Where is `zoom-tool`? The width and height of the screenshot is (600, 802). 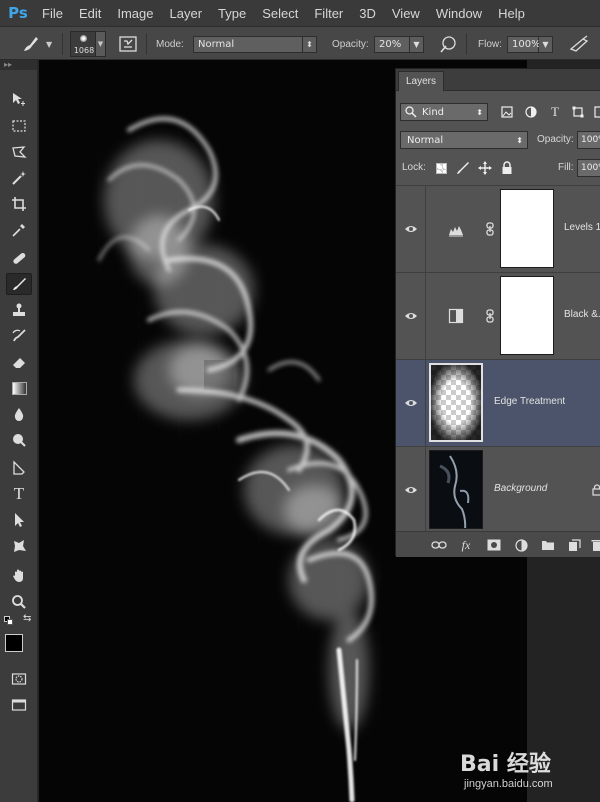
zoom-tool is located at coordinates (19, 602).